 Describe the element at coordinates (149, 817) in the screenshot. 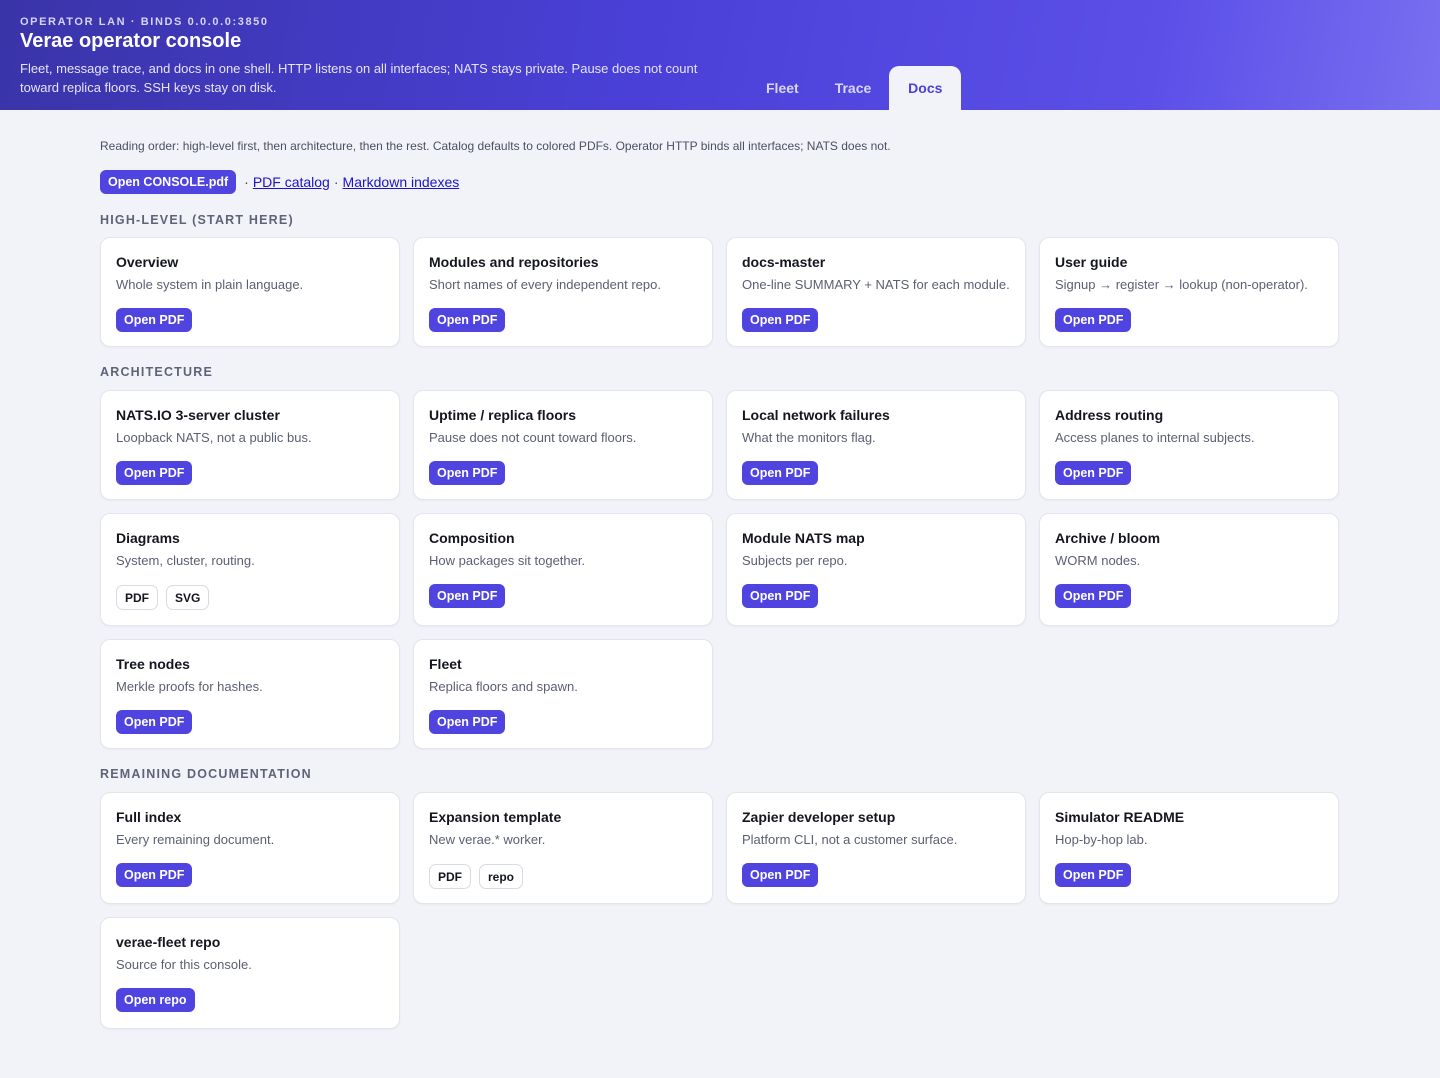

I see `doc-card-title: Full index` at that location.